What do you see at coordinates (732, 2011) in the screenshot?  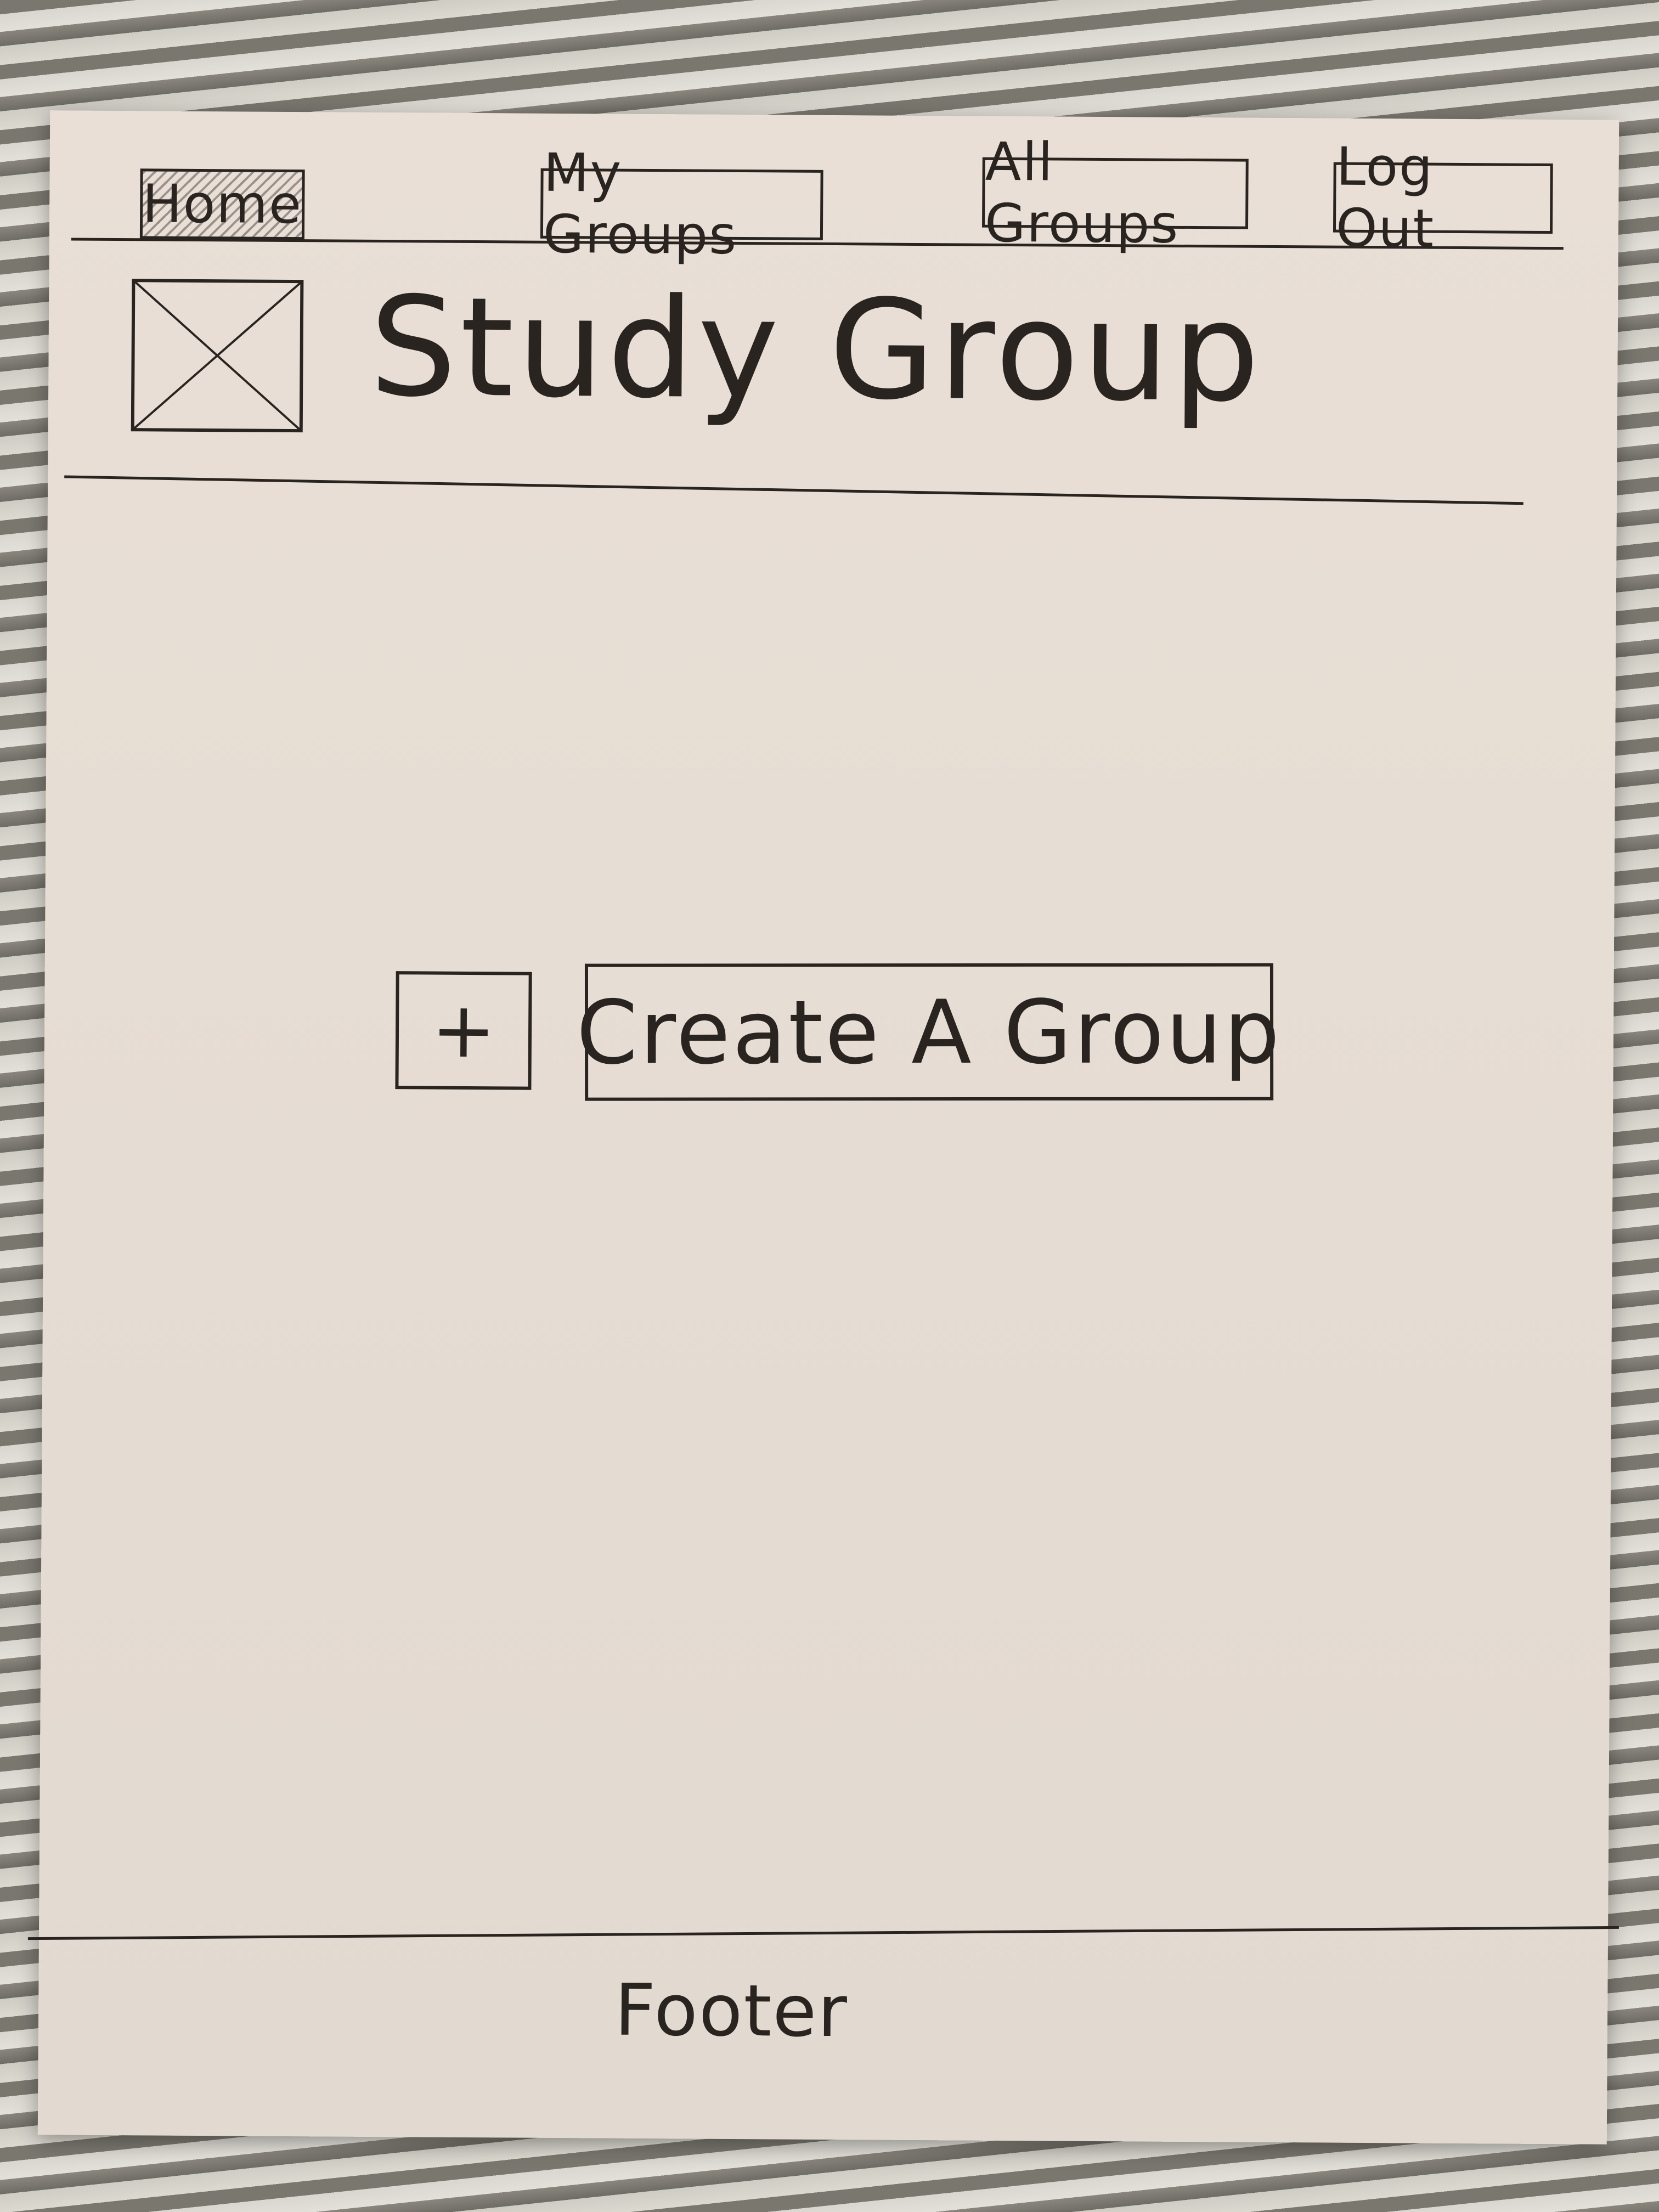 I see `footer-label: Footer` at bounding box center [732, 2011].